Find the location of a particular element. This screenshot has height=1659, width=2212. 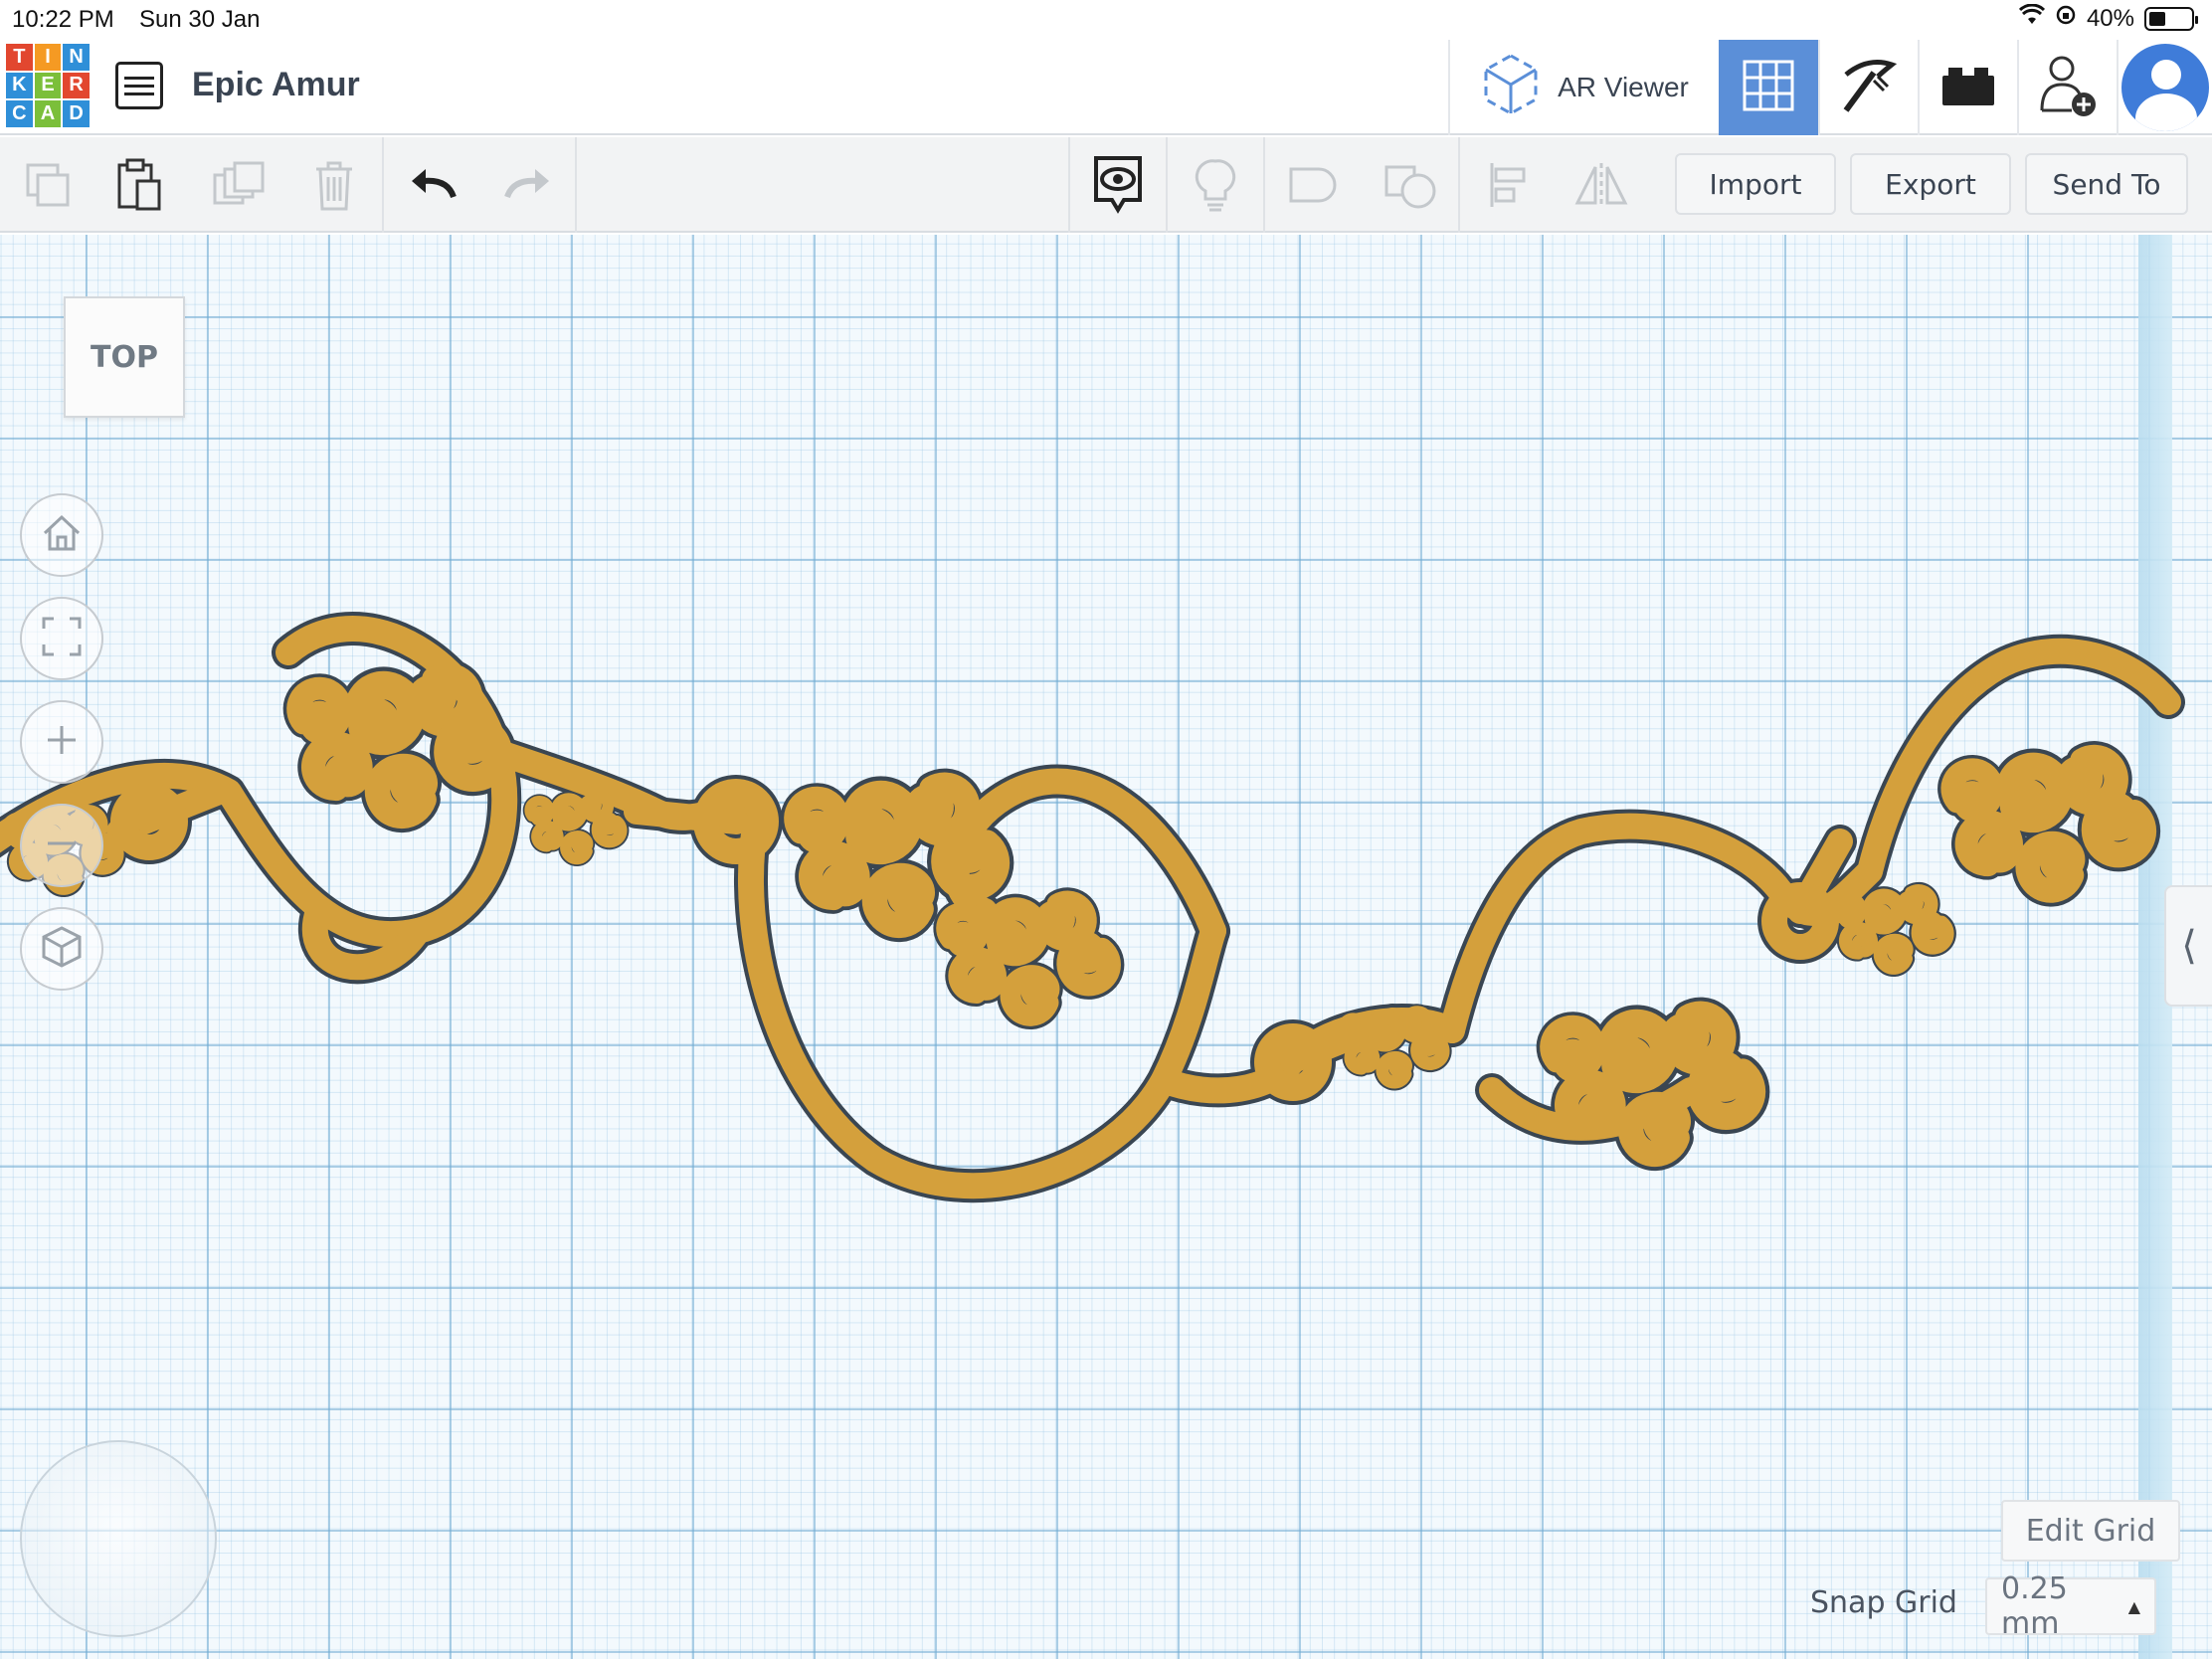

zoom-out-button is located at coordinates (61, 845).